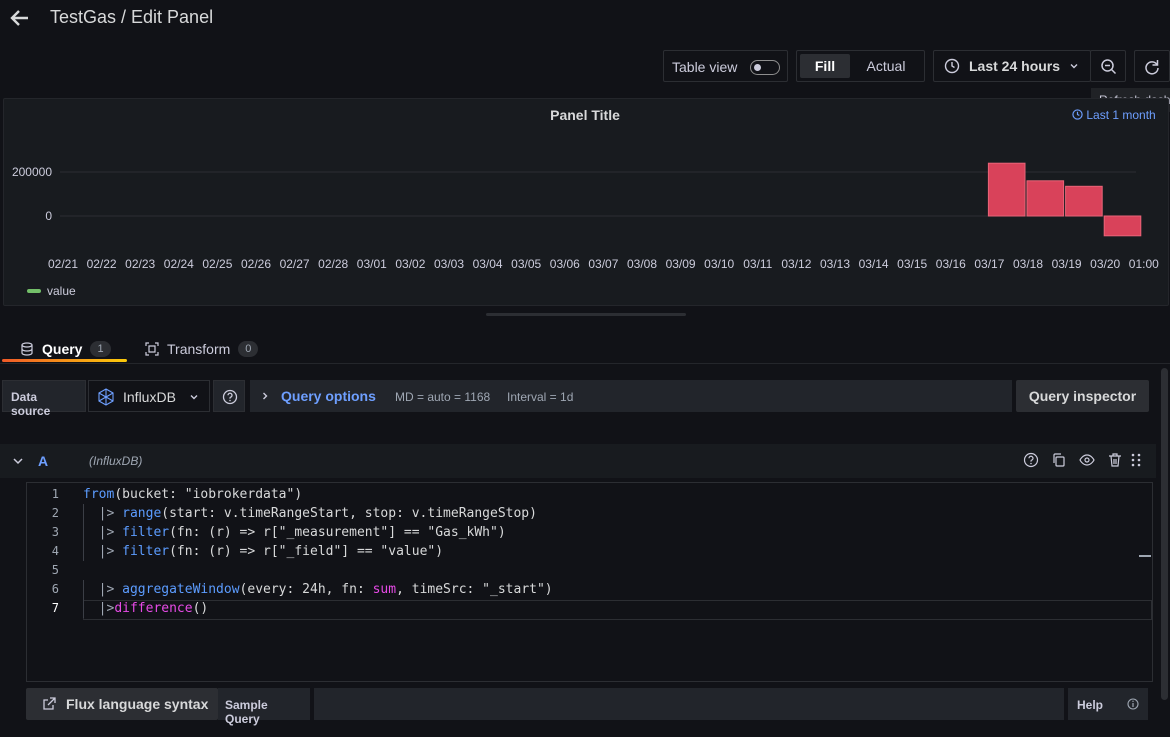 Image resolution: width=1170 pixels, height=737 pixels. I want to click on interval: Interval = 1d, so click(540, 397).